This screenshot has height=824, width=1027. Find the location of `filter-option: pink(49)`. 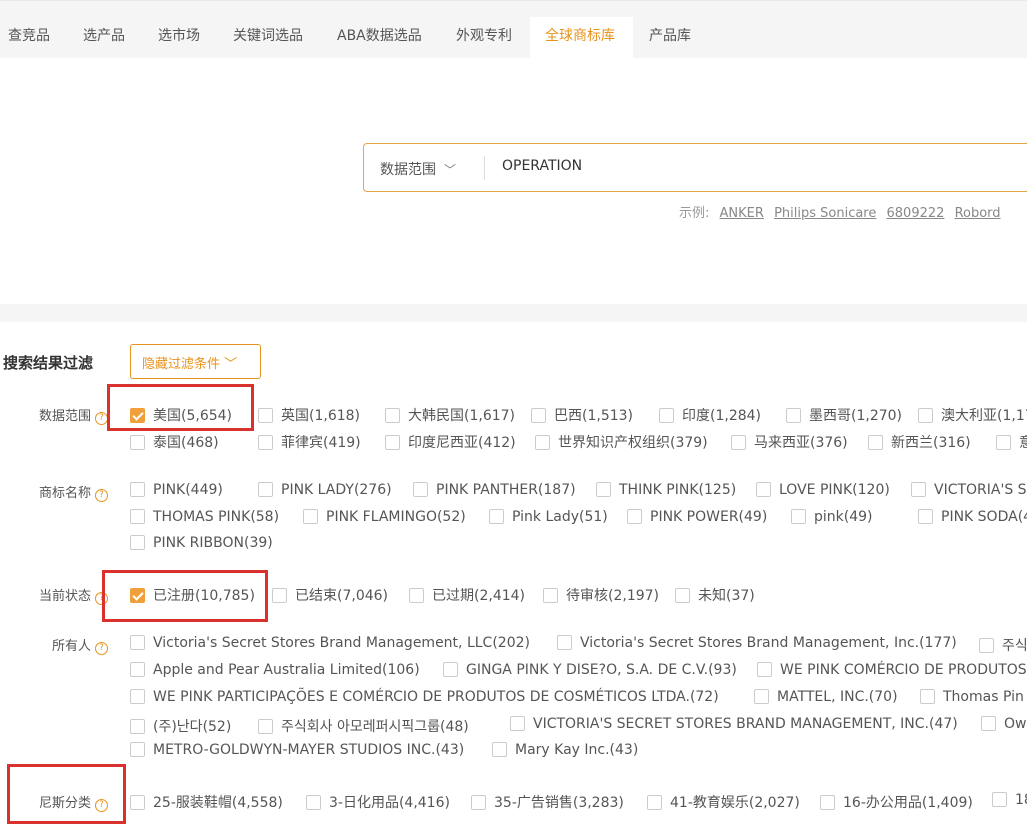

filter-option: pink(49) is located at coordinates (832, 517).